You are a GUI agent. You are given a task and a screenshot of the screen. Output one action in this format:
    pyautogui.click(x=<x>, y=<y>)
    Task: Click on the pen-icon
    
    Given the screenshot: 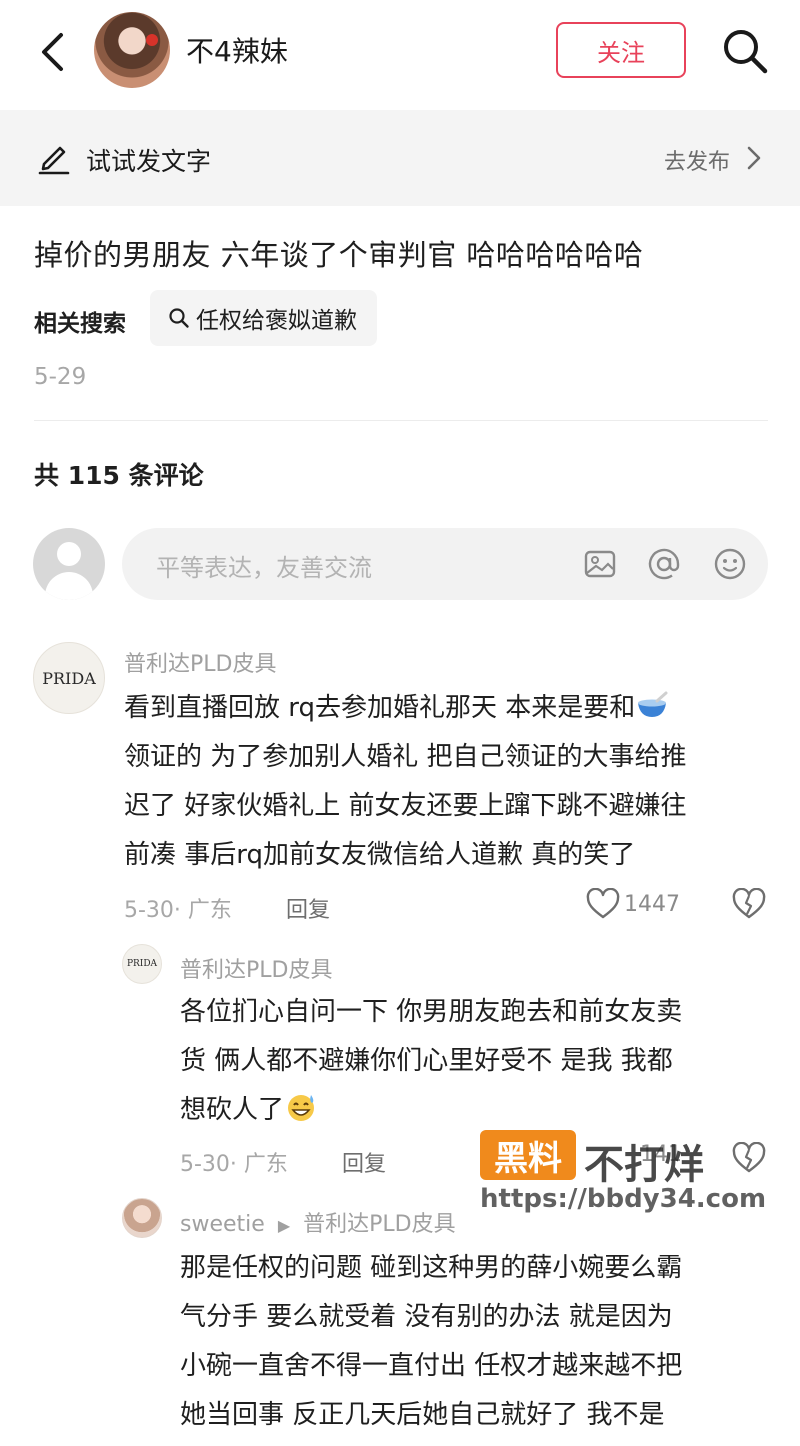 What is the action you would take?
    pyautogui.click(x=54, y=160)
    